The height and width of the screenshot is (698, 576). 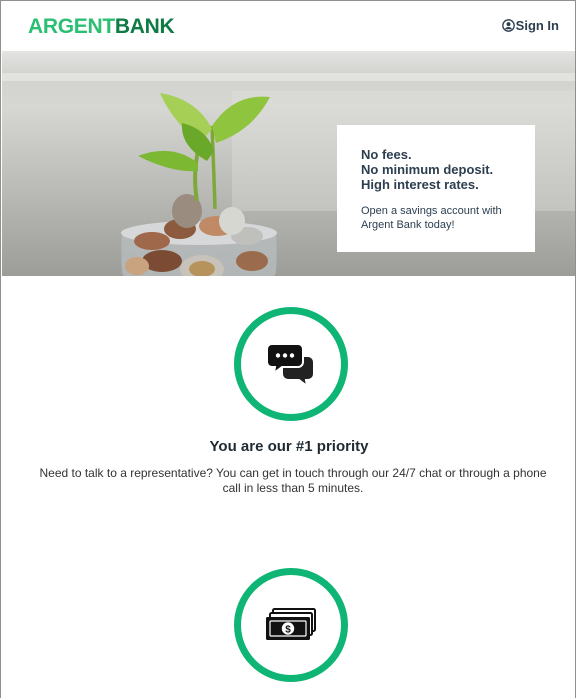 I want to click on sign-in-link: Sign In, so click(x=530, y=25).